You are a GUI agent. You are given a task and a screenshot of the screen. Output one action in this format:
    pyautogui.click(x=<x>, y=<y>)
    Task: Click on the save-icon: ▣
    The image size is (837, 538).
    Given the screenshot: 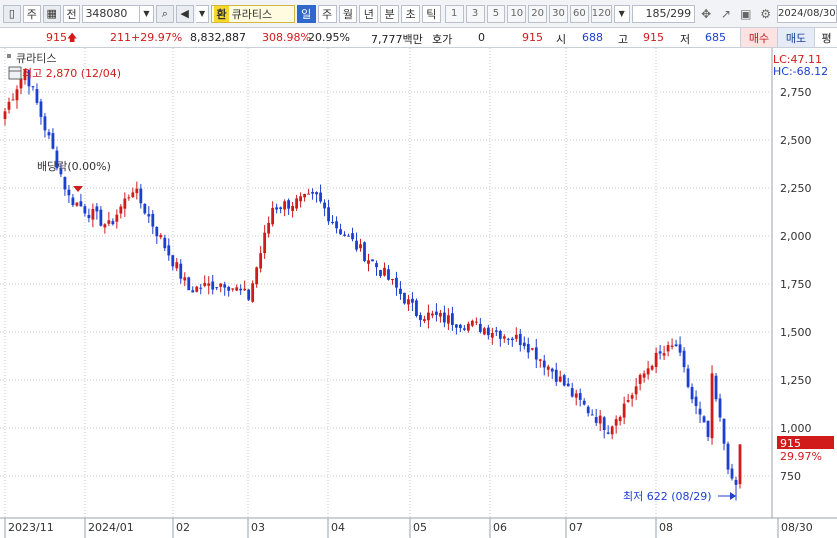 What is the action you would take?
    pyautogui.click(x=746, y=14)
    